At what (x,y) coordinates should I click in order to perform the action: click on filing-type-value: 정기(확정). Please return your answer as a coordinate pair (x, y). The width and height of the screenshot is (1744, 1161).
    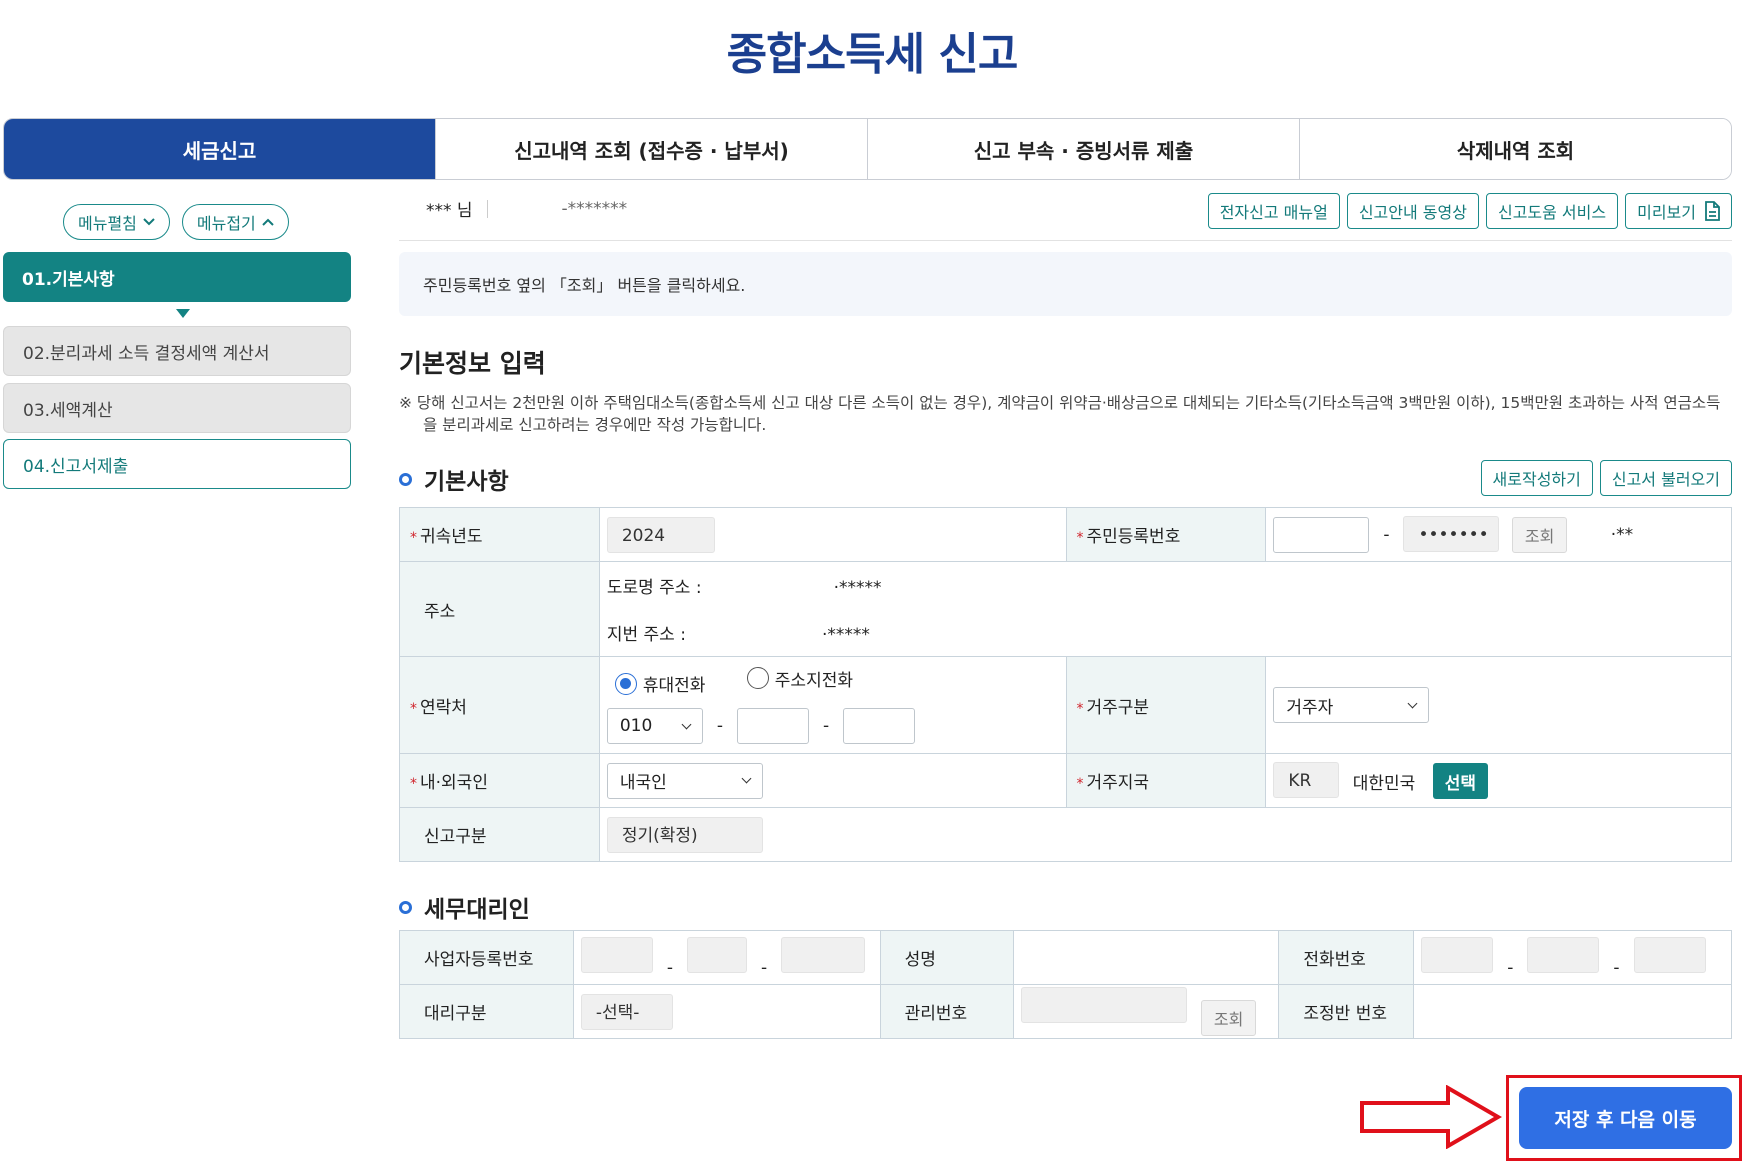
    Looking at the image, I should click on (684, 834).